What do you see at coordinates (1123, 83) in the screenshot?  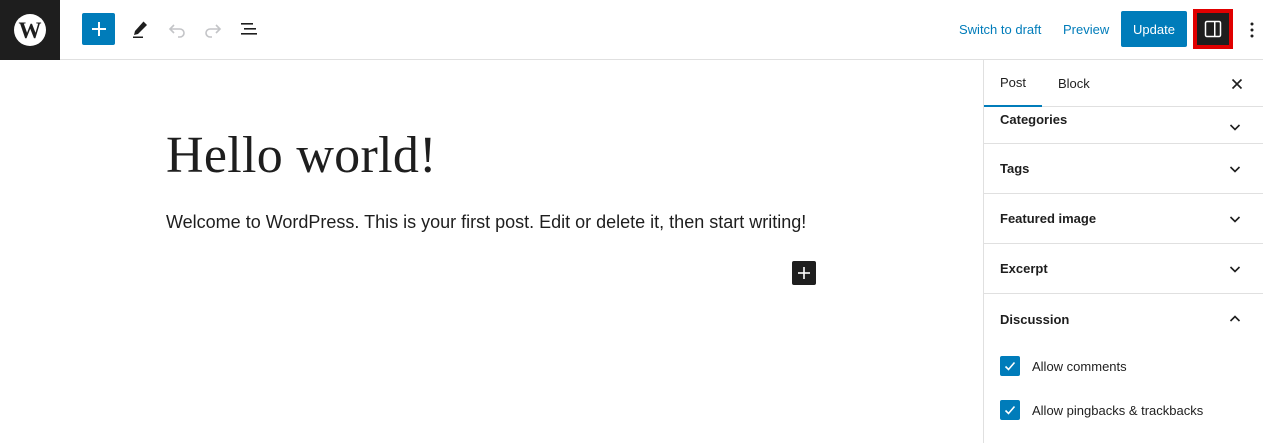 I see `sidebar-tabs: Post Block` at bounding box center [1123, 83].